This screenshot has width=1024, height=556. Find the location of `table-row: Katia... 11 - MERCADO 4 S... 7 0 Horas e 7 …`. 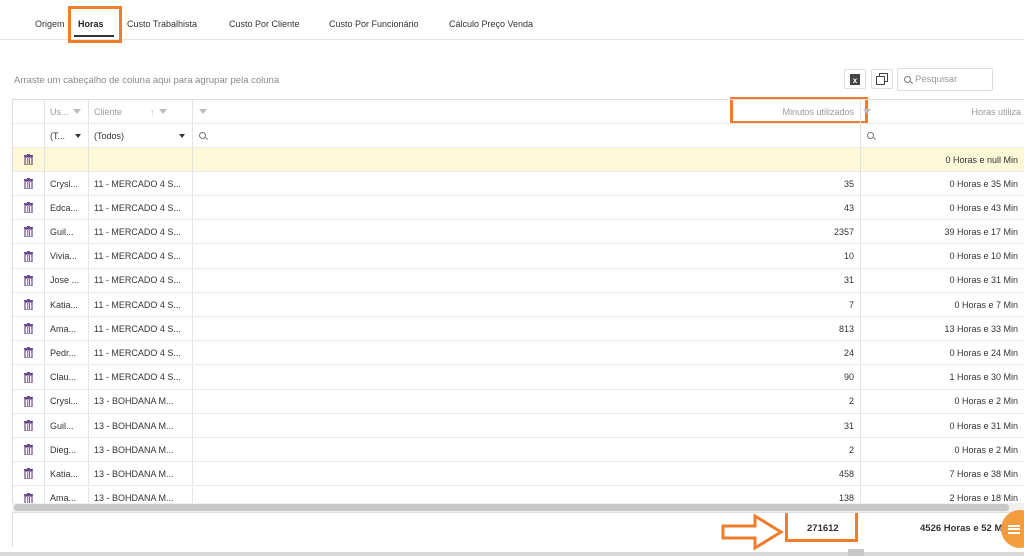

table-row: Katia... 11 - MERCADO 4 S... 7 0 Horas e 7 … is located at coordinates (518, 305).